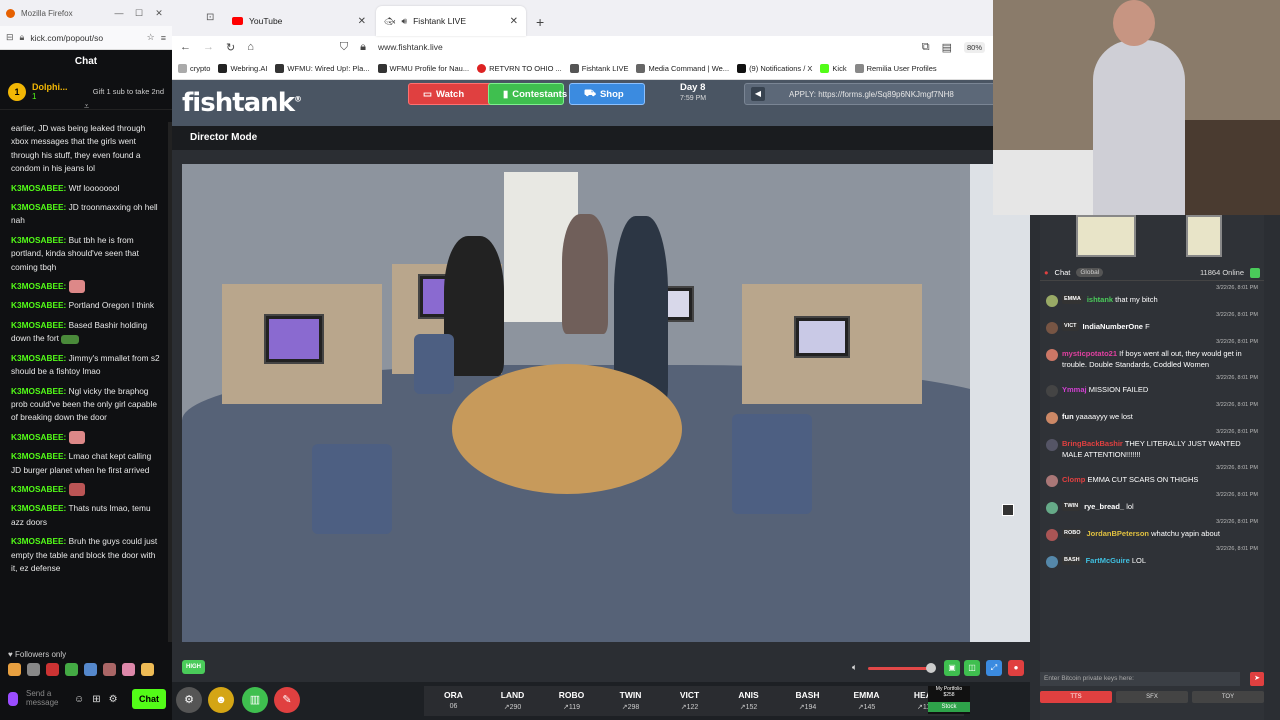  I want to click on address-bar: www.fishtank.live, so click(644, 47).